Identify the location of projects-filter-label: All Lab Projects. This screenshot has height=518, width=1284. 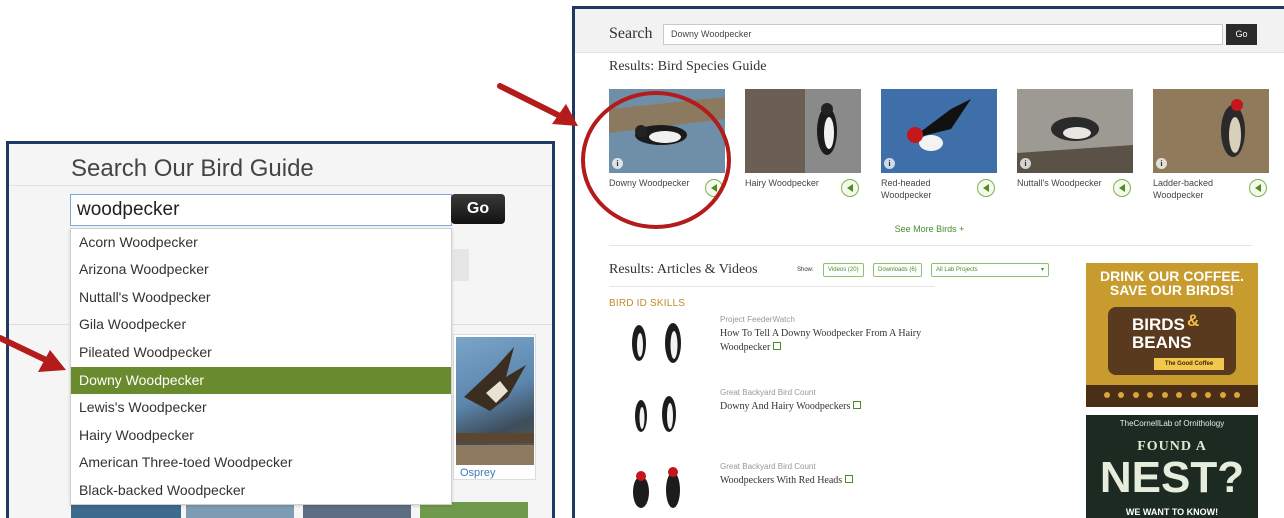
(957, 270).